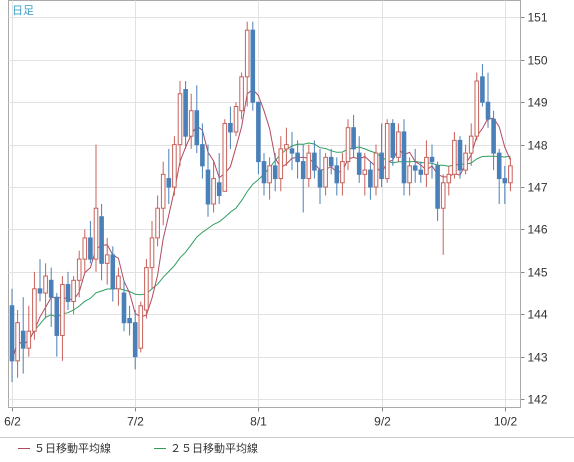 The image size is (574, 462). I want to click on y-tick-label: 142, so click(538, 400).